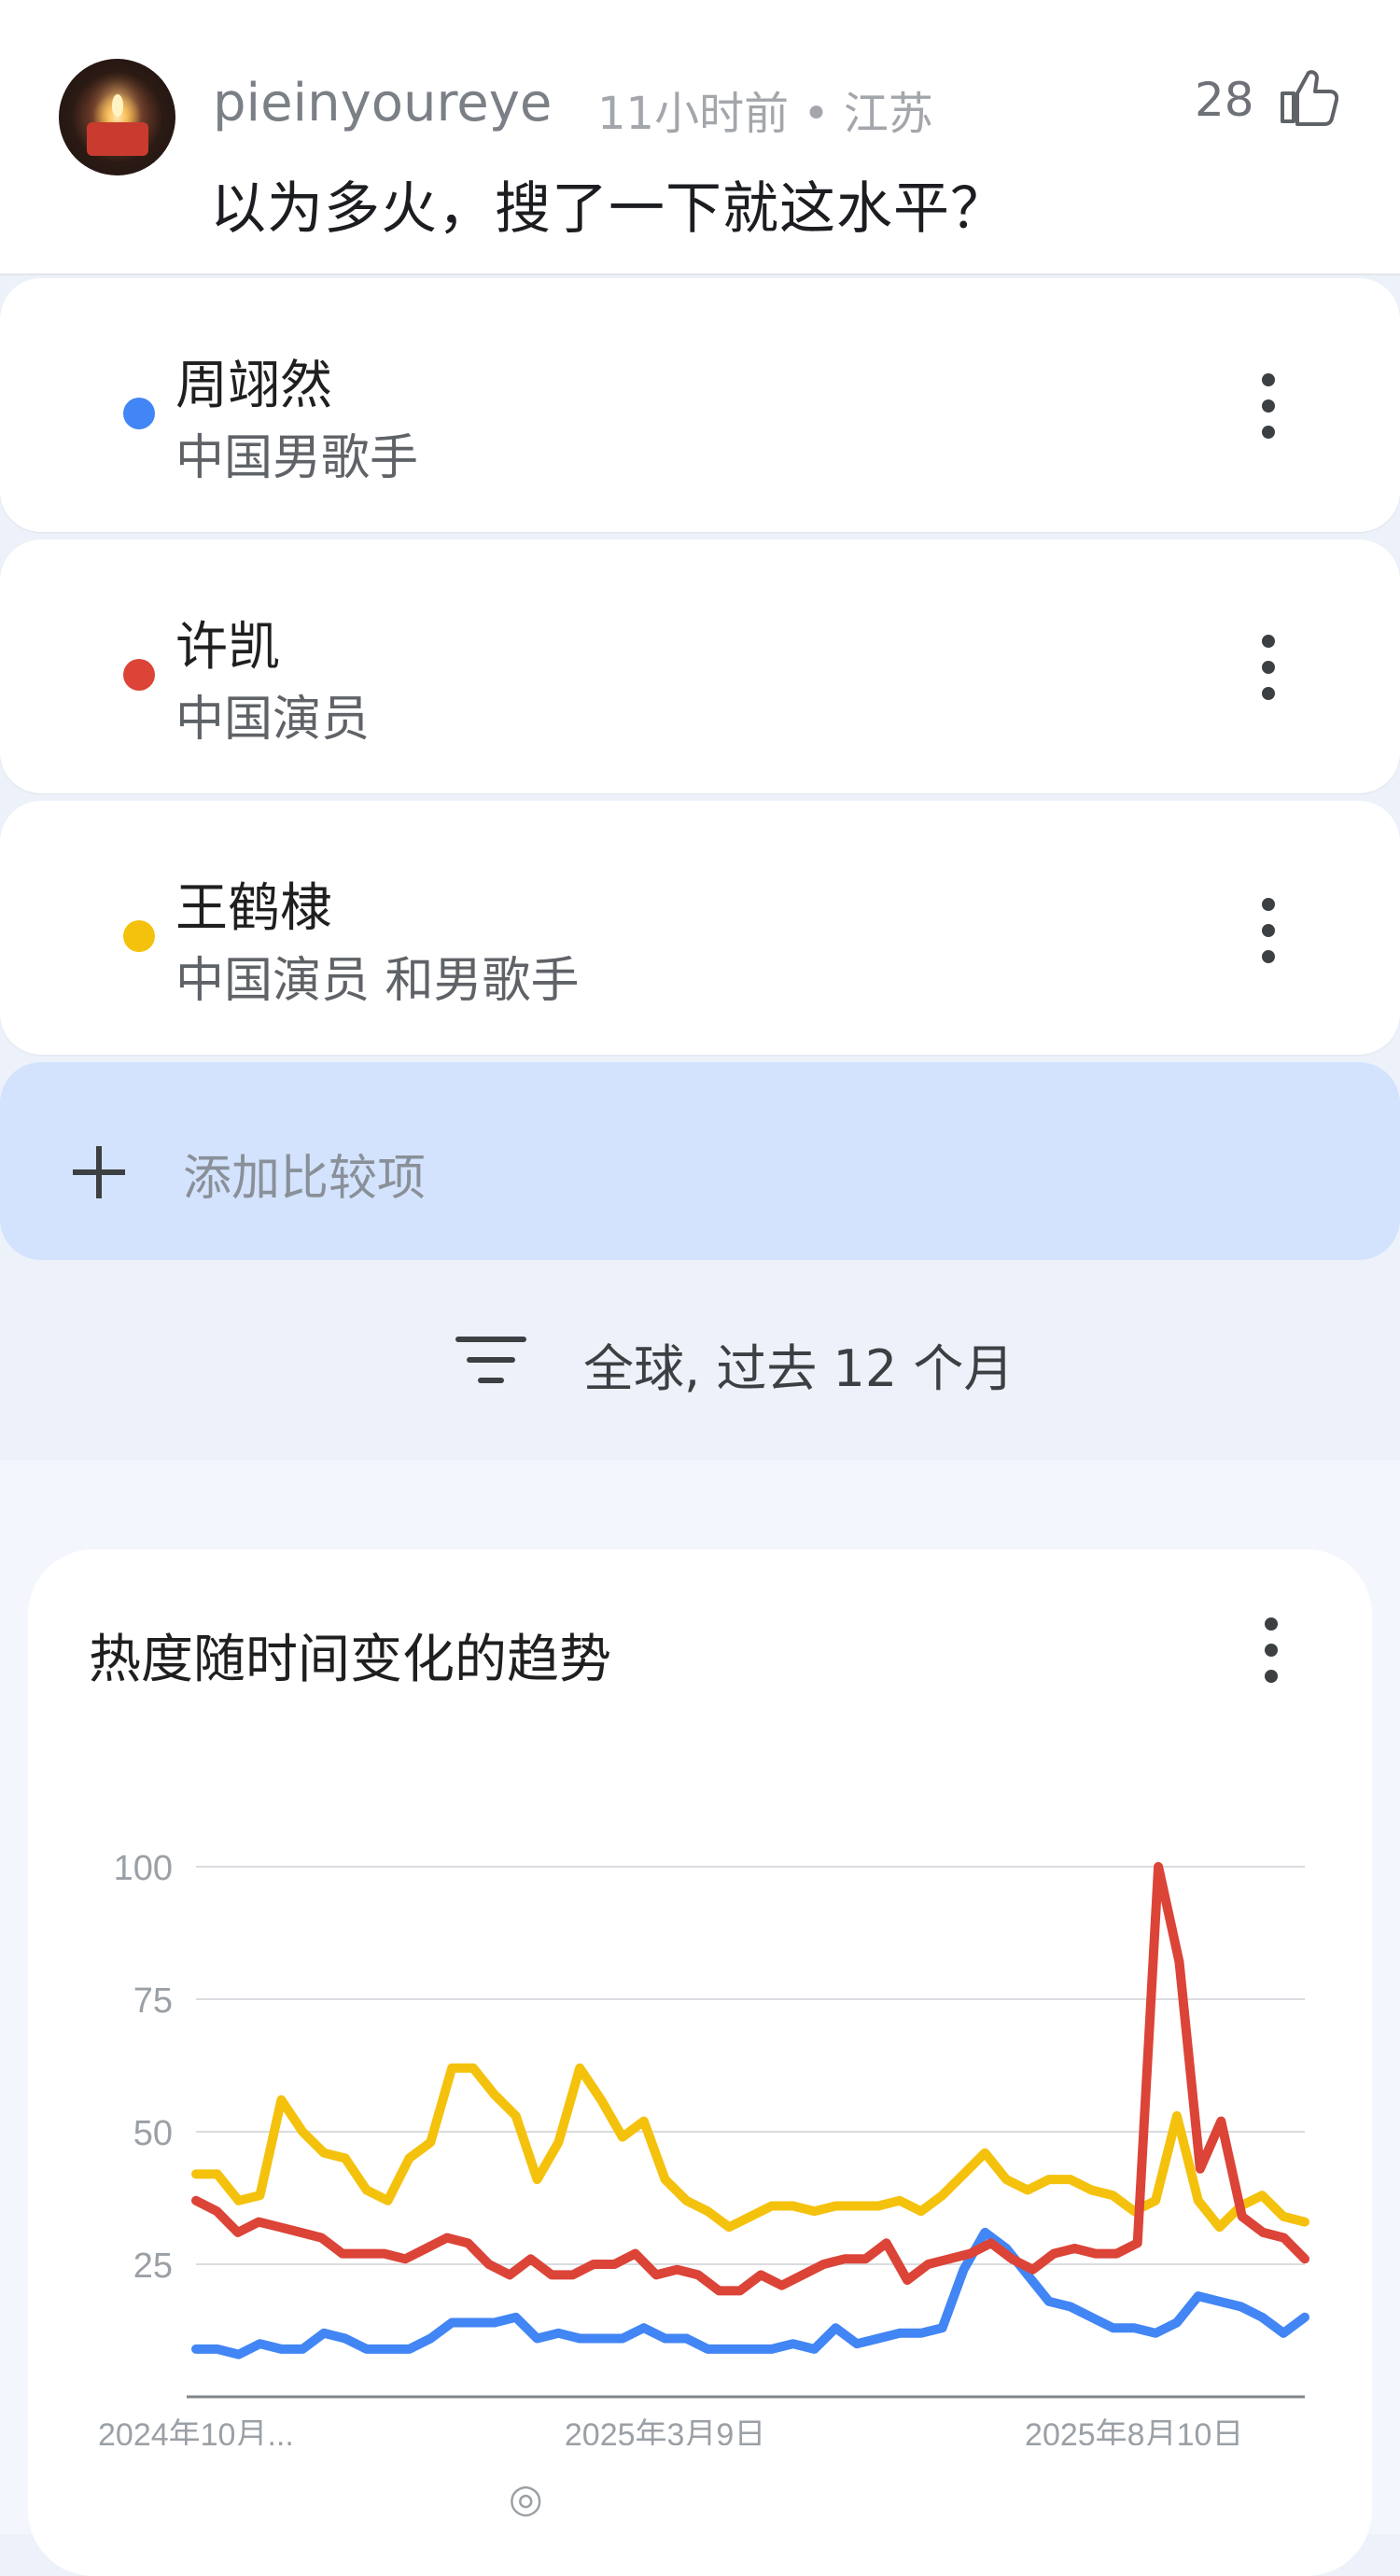  What do you see at coordinates (490, 1361) in the screenshot?
I see `filter-icon` at bounding box center [490, 1361].